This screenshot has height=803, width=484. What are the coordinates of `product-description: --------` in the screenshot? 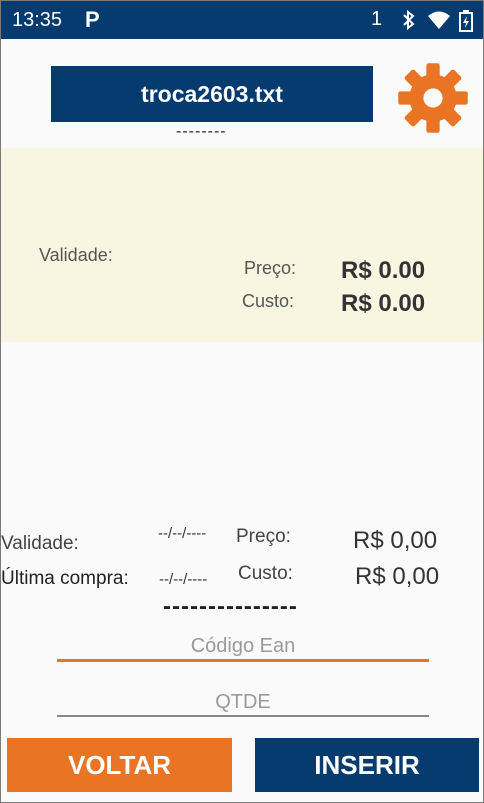 It's located at (201, 131).